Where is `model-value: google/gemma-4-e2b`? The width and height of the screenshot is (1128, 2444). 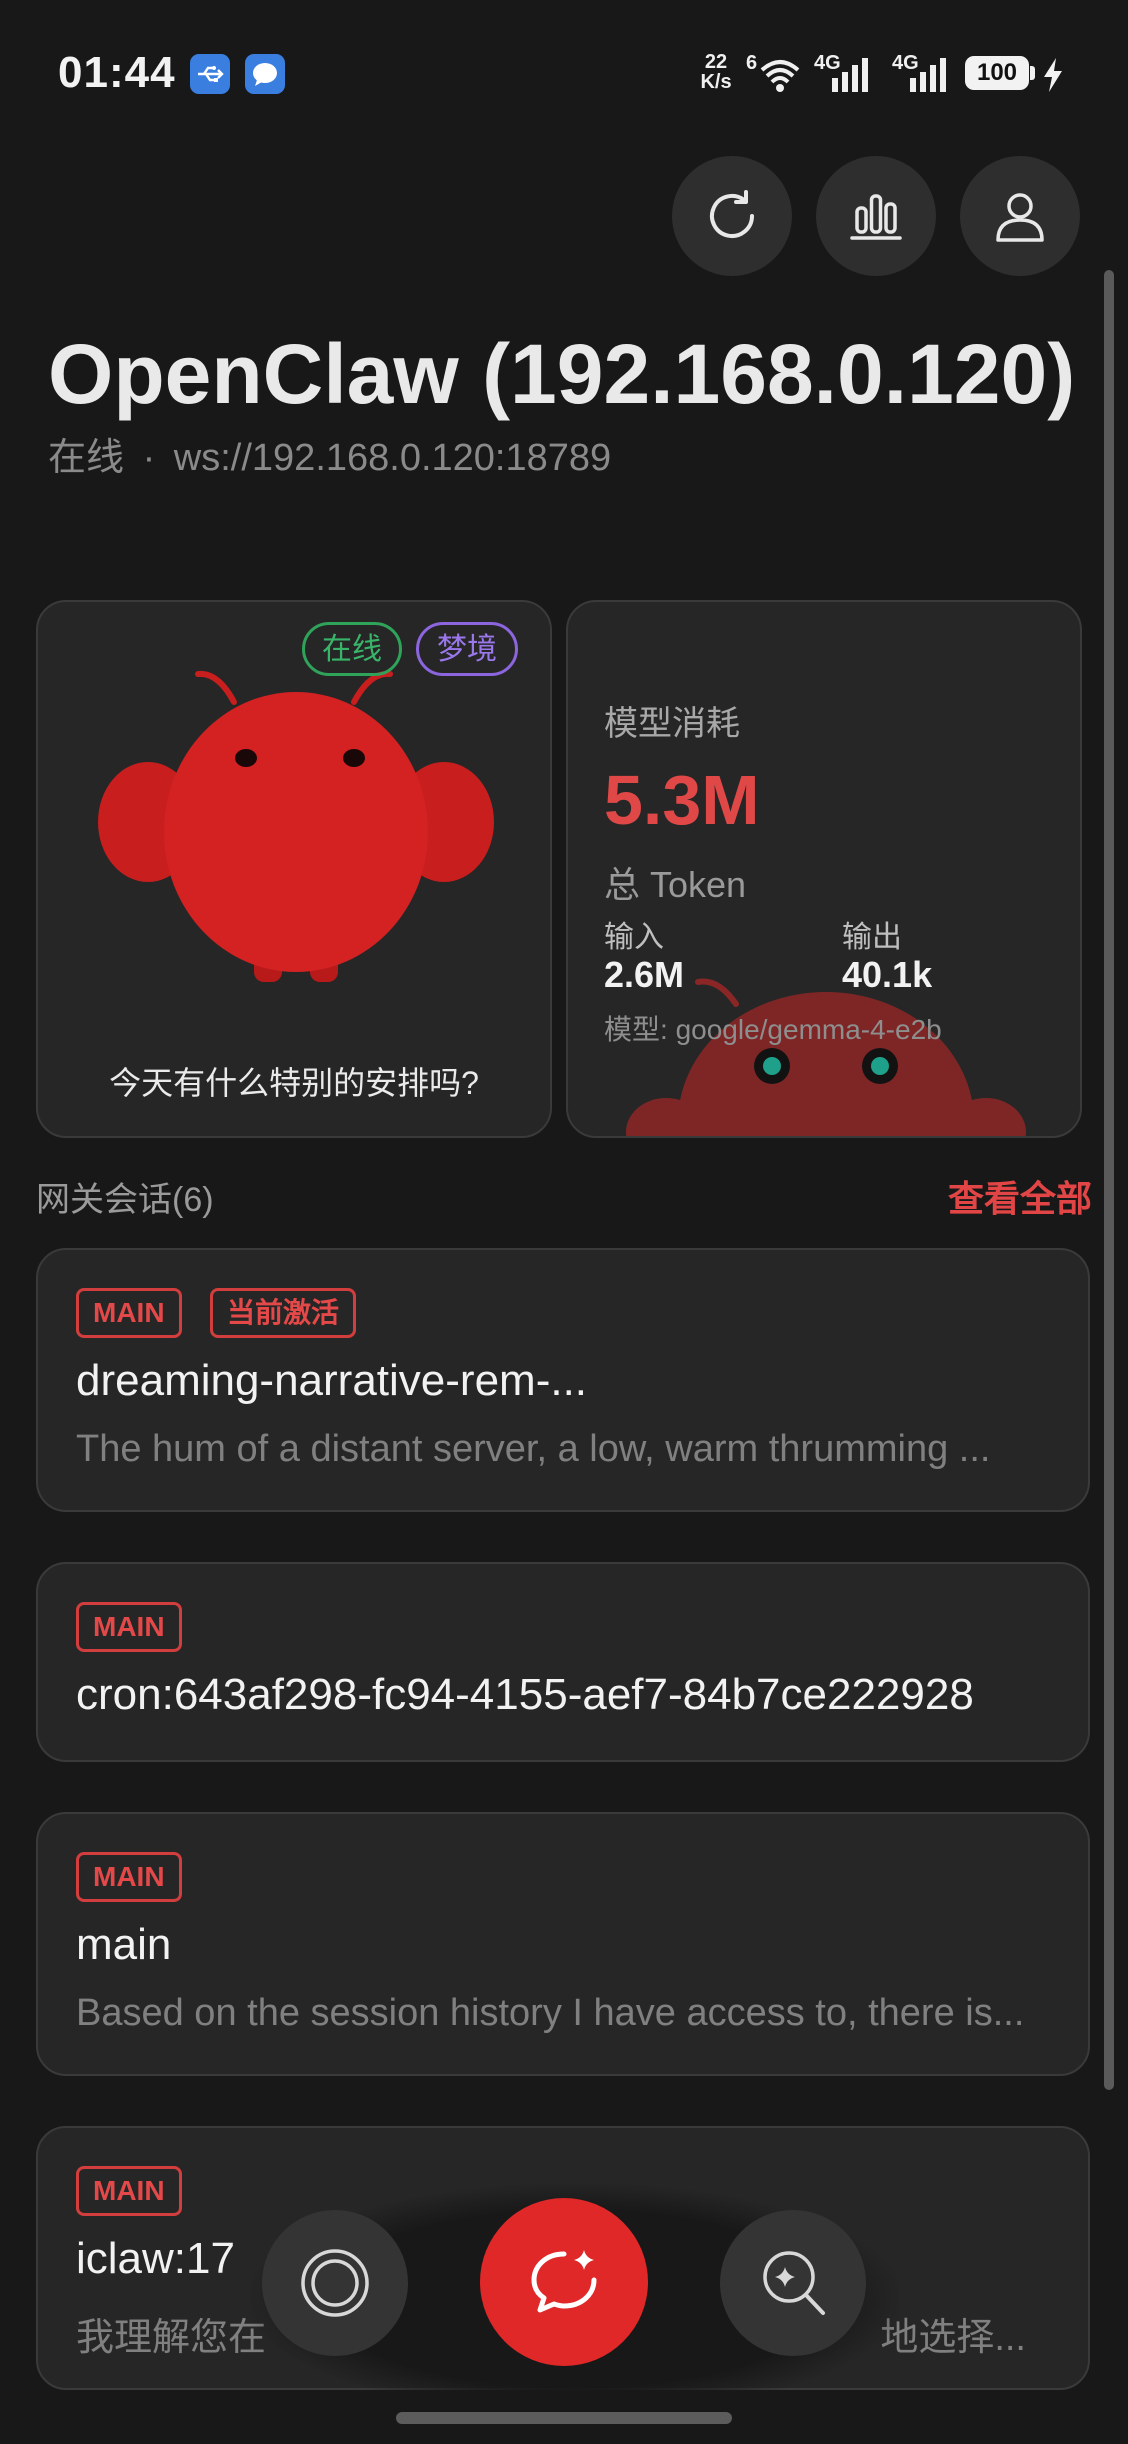
model-value: google/gemma-4-e2b is located at coordinates (808, 1029).